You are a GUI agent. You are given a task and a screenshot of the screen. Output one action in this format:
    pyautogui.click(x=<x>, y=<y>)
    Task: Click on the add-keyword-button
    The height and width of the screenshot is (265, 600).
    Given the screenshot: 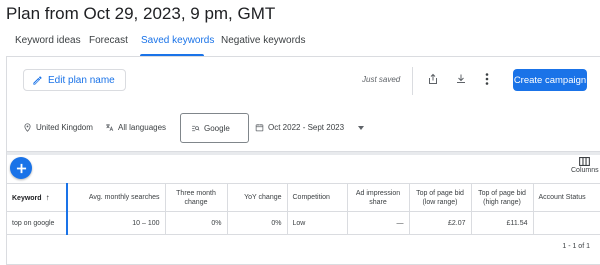 What is the action you would take?
    pyautogui.click(x=21, y=168)
    